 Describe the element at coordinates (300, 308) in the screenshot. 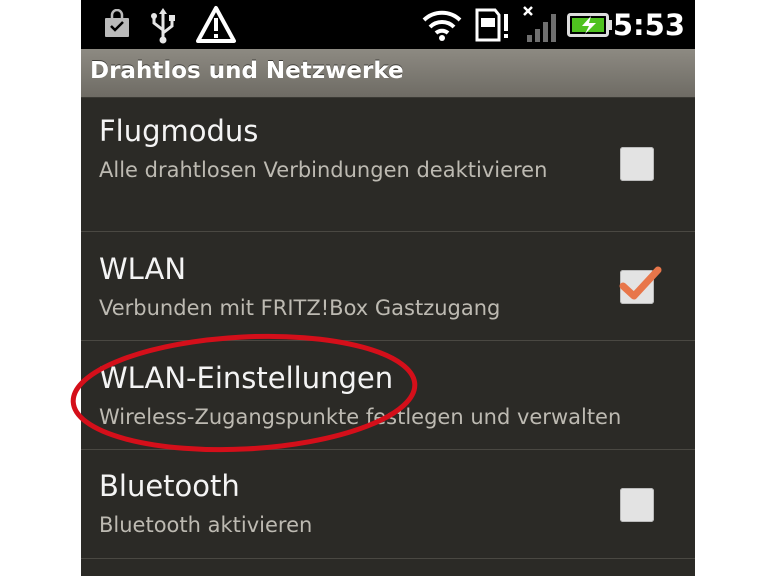

I see `setting-summary: Verbunden mit FRITZ!Box Gastzugang` at that location.